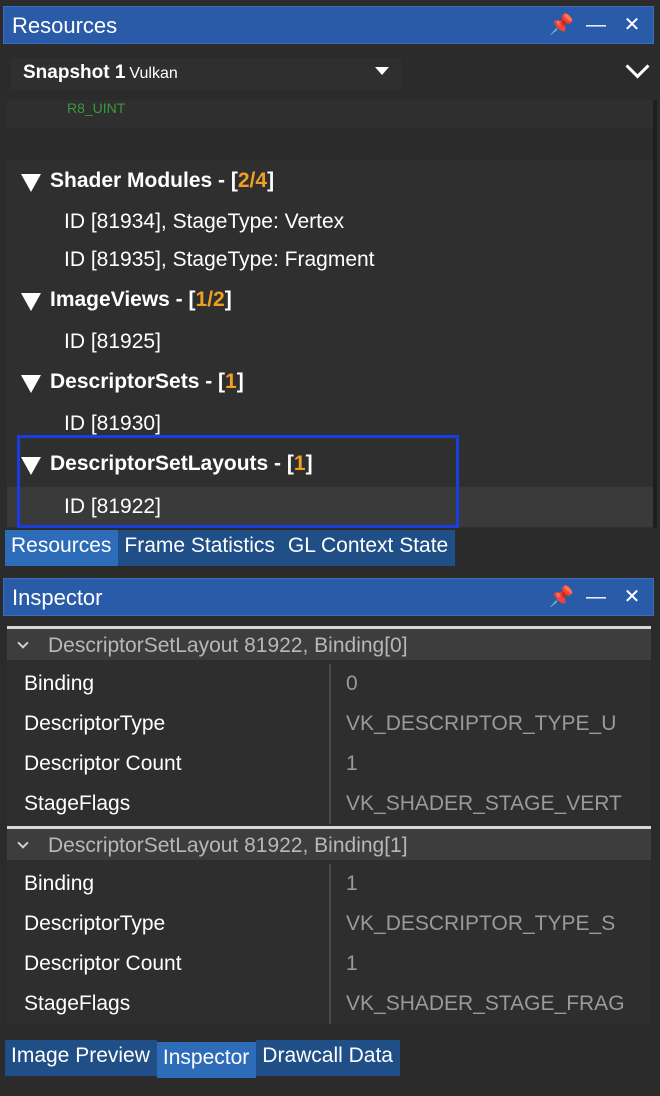 The height and width of the screenshot is (1096, 660). Describe the element at coordinates (328, 597) in the screenshot. I see `inspector-titlebar: Inspector 📌 — ✕` at that location.